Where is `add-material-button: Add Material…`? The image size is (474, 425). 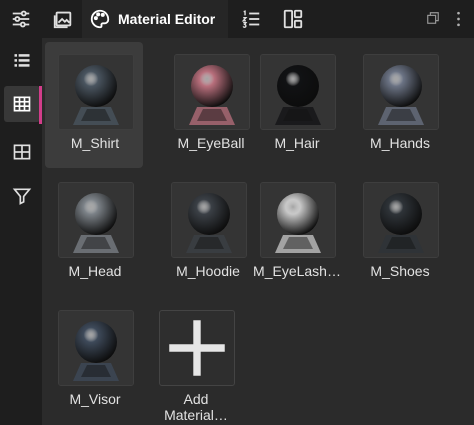
add-material-button: Add Material… is located at coordinates (195, 361).